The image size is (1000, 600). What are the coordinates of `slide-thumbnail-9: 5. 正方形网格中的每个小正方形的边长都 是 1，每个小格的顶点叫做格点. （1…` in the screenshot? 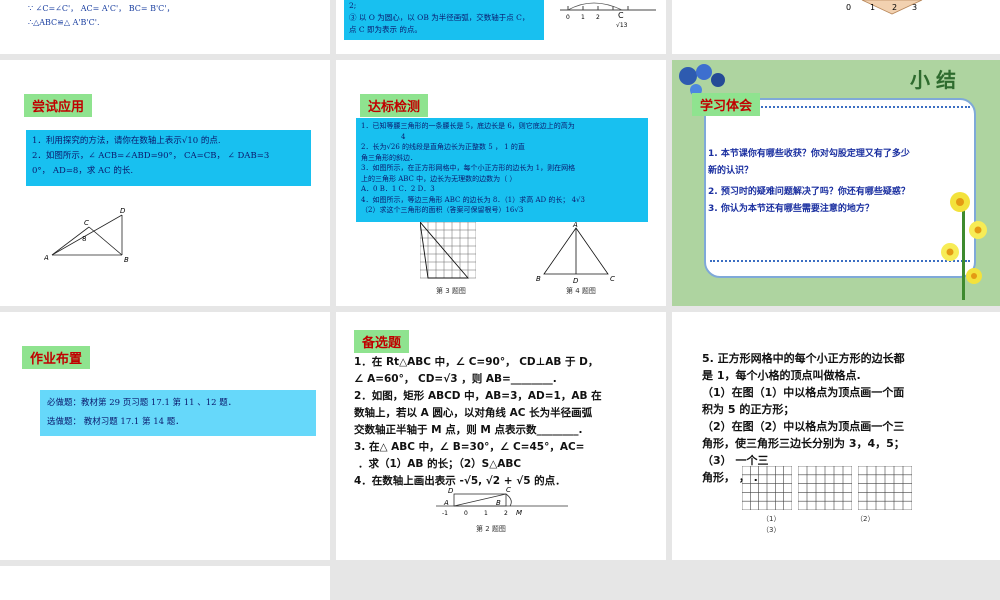 It's located at (836, 436).